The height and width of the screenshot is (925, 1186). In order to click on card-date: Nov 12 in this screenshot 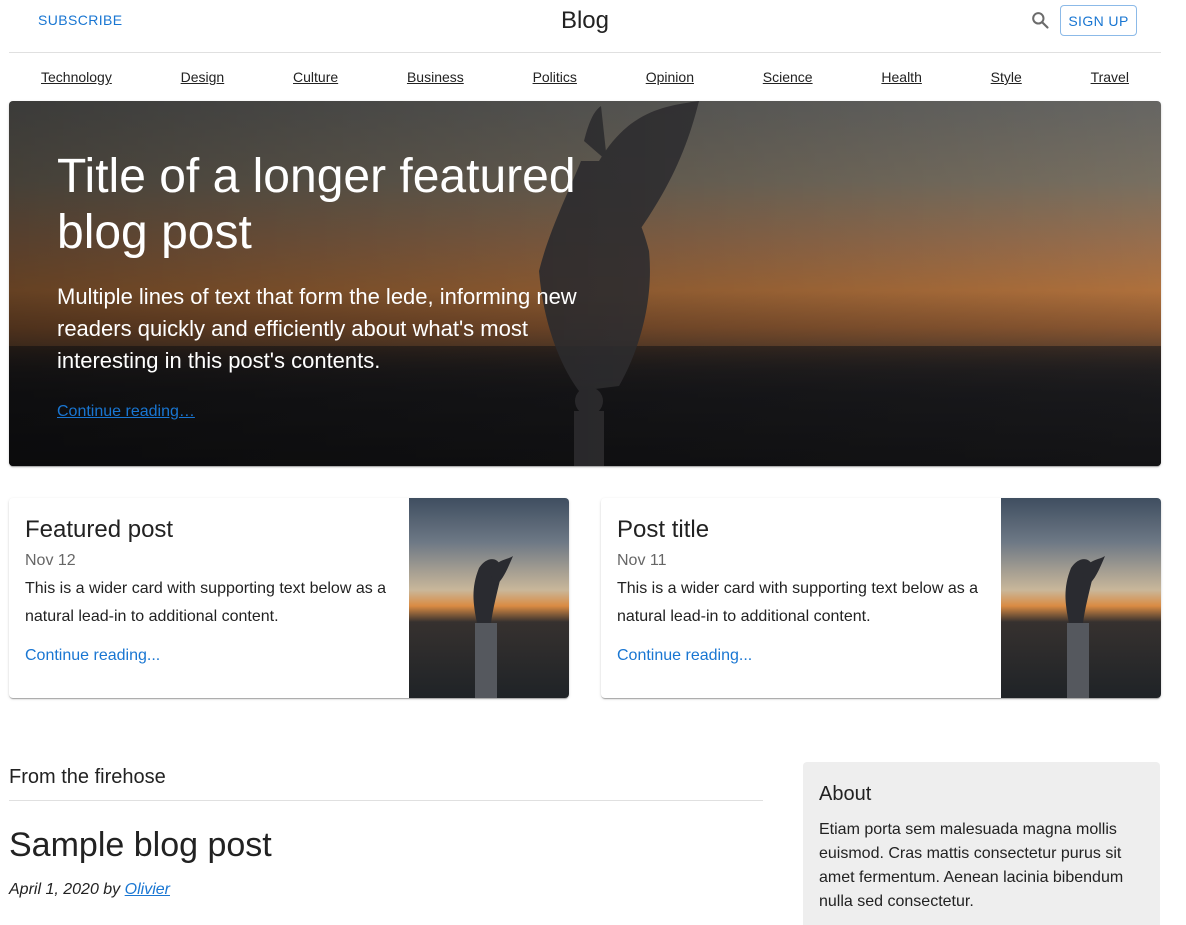, I will do `click(50, 560)`.